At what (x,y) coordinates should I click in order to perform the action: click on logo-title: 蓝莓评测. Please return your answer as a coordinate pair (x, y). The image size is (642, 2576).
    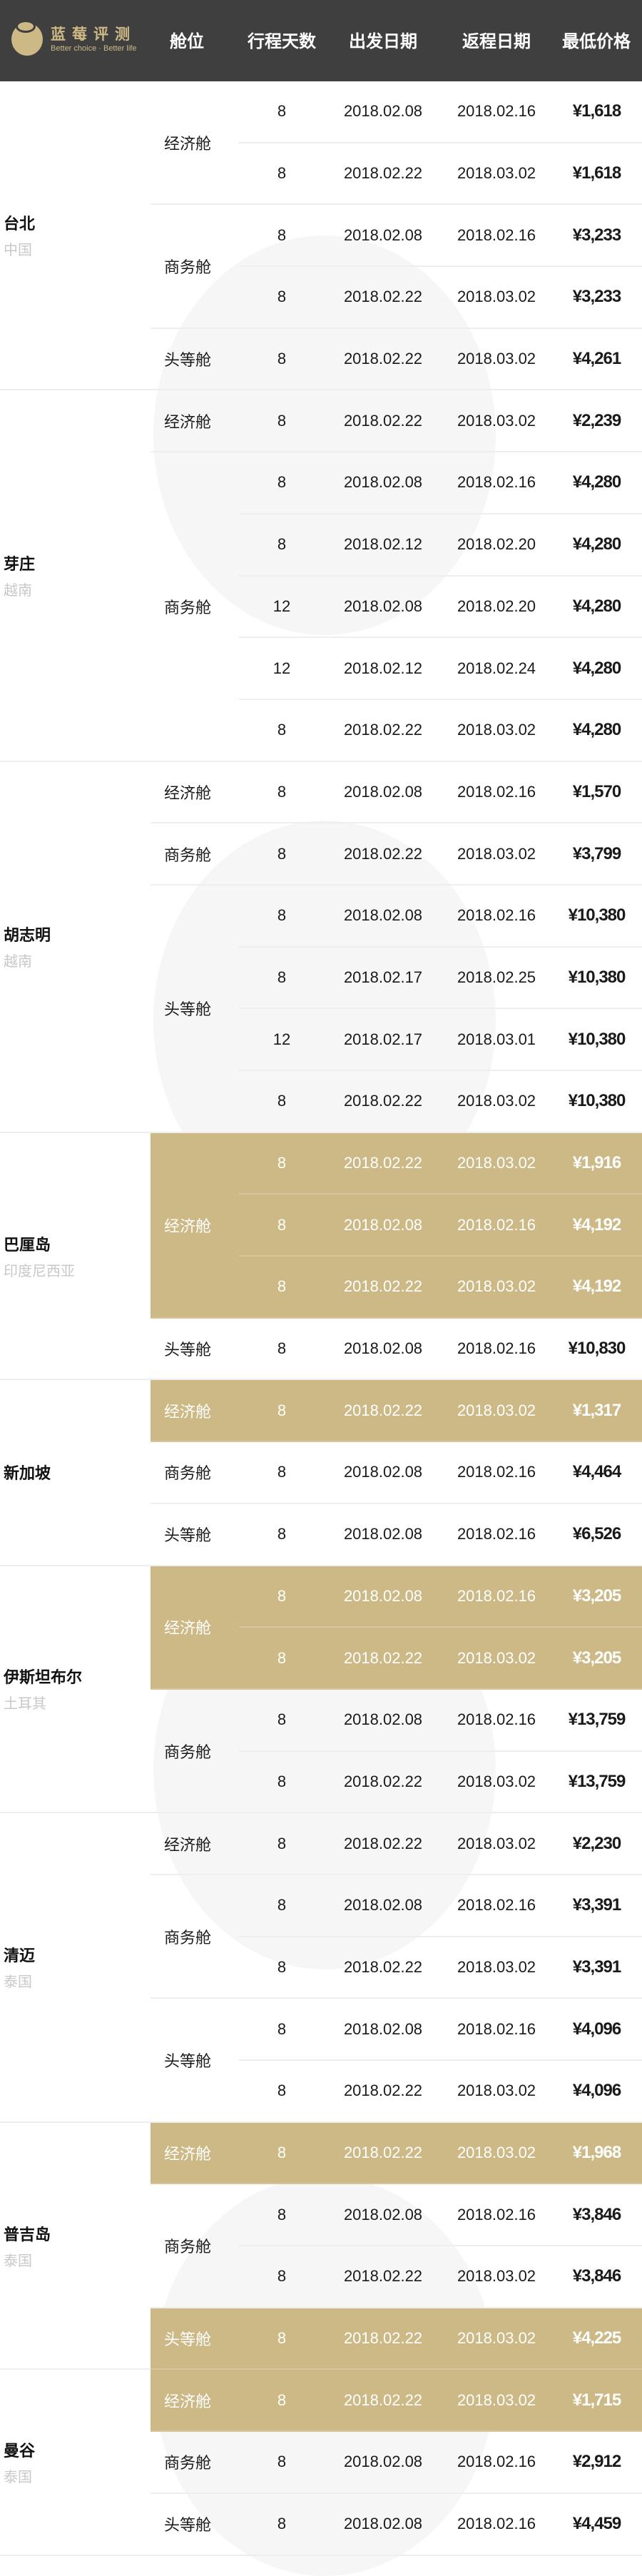
    Looking at the image, I should click on (93, 34).